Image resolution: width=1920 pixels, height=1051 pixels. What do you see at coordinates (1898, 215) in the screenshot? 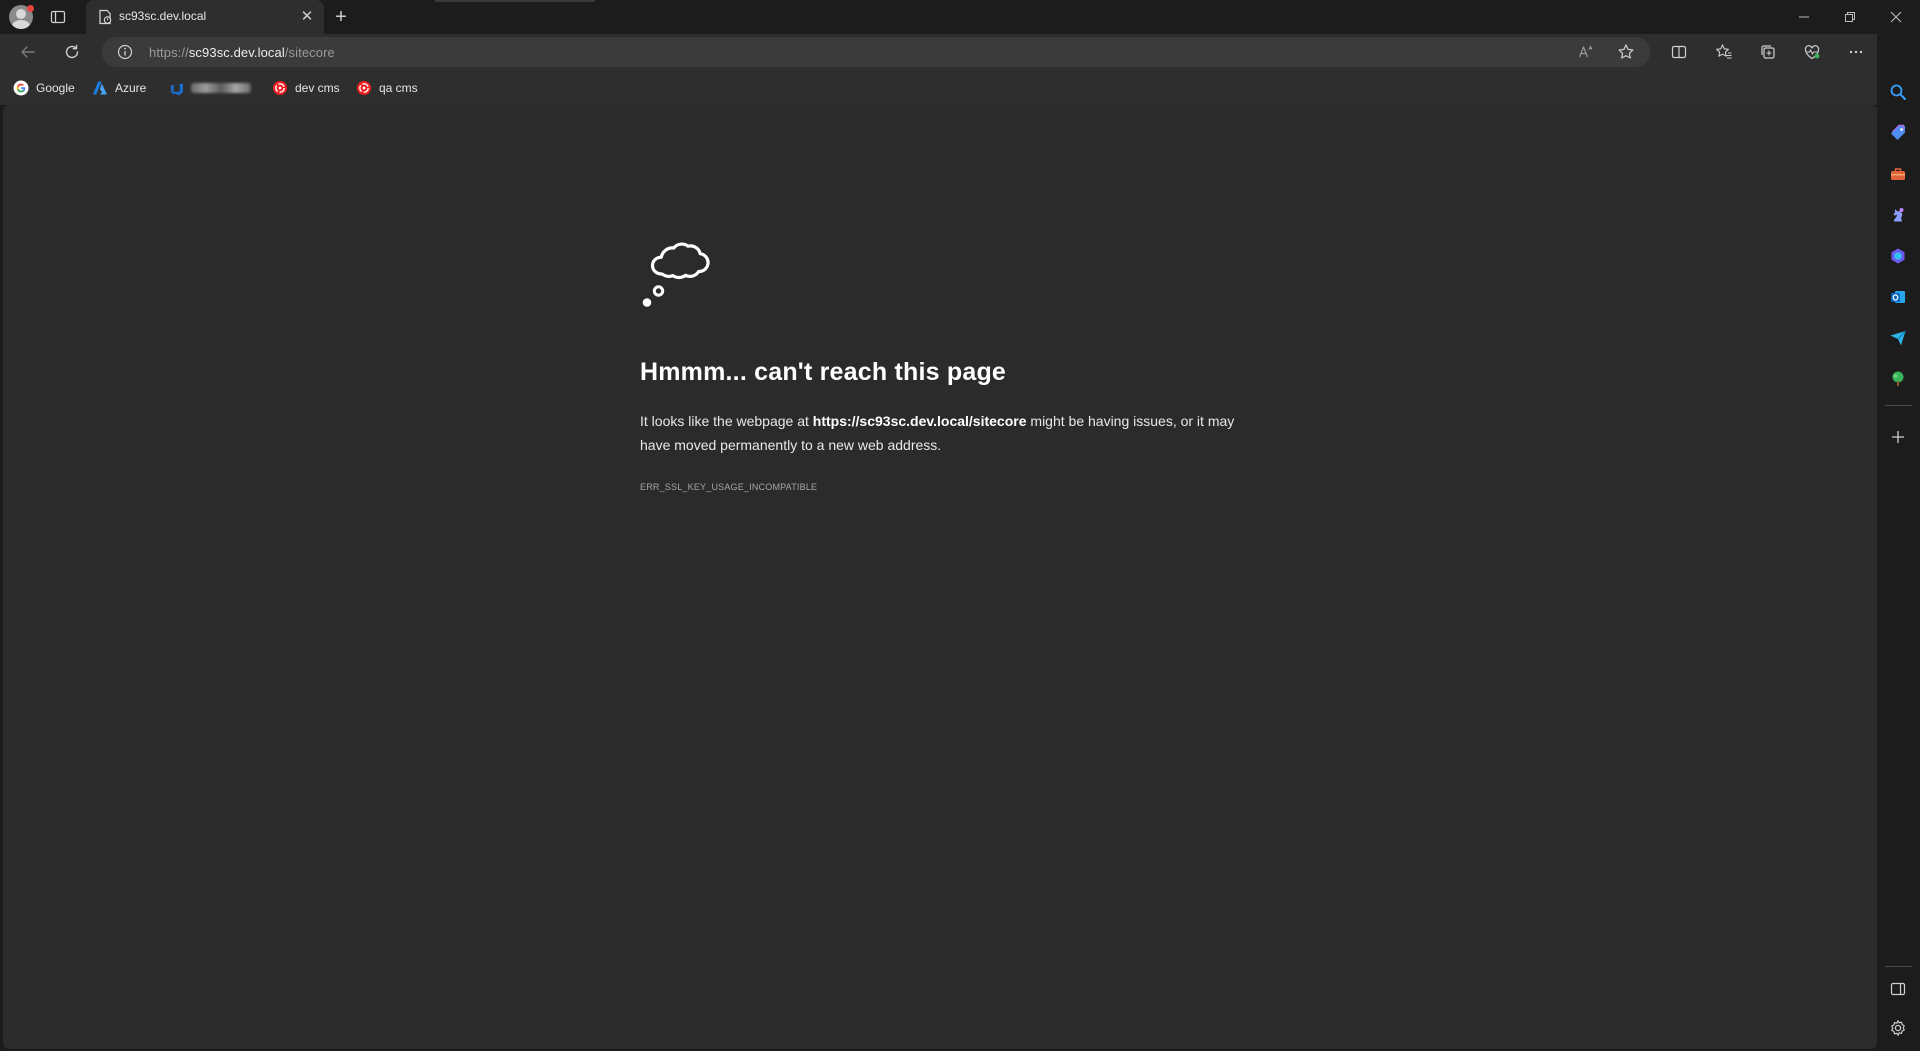
I see `games-chess-icon` at bounding box center [1898, 215].